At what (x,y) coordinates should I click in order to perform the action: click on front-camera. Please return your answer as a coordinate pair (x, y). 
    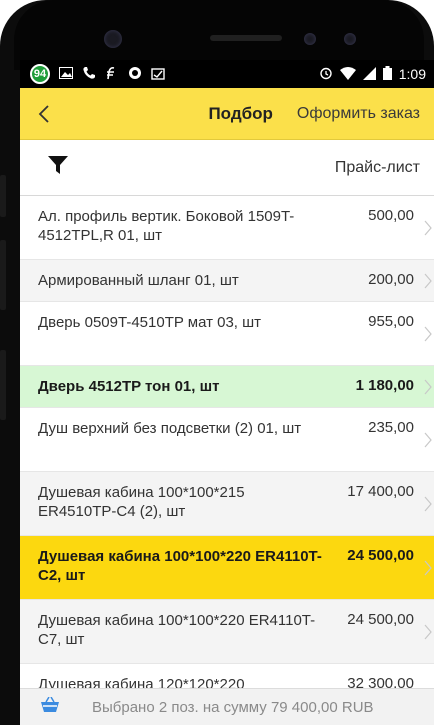
    Looking at the image, I should click on (113, 39).